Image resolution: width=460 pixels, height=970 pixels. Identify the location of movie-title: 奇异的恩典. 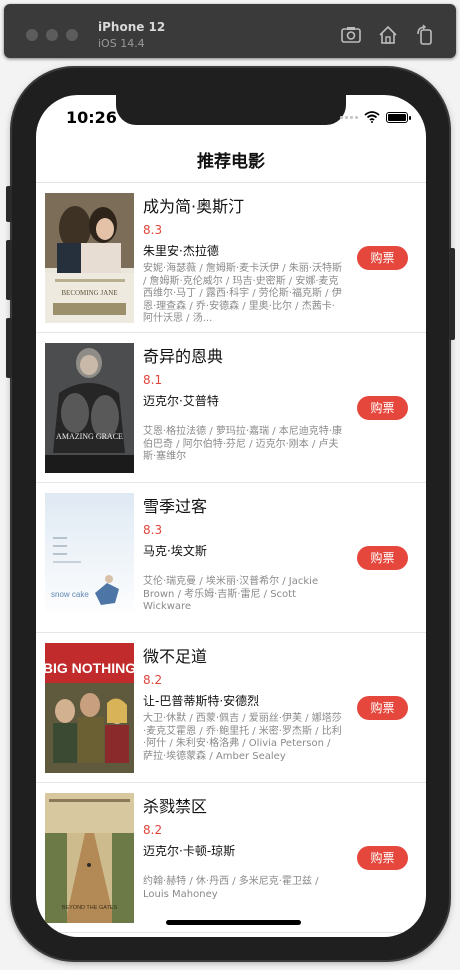
(183, 356).